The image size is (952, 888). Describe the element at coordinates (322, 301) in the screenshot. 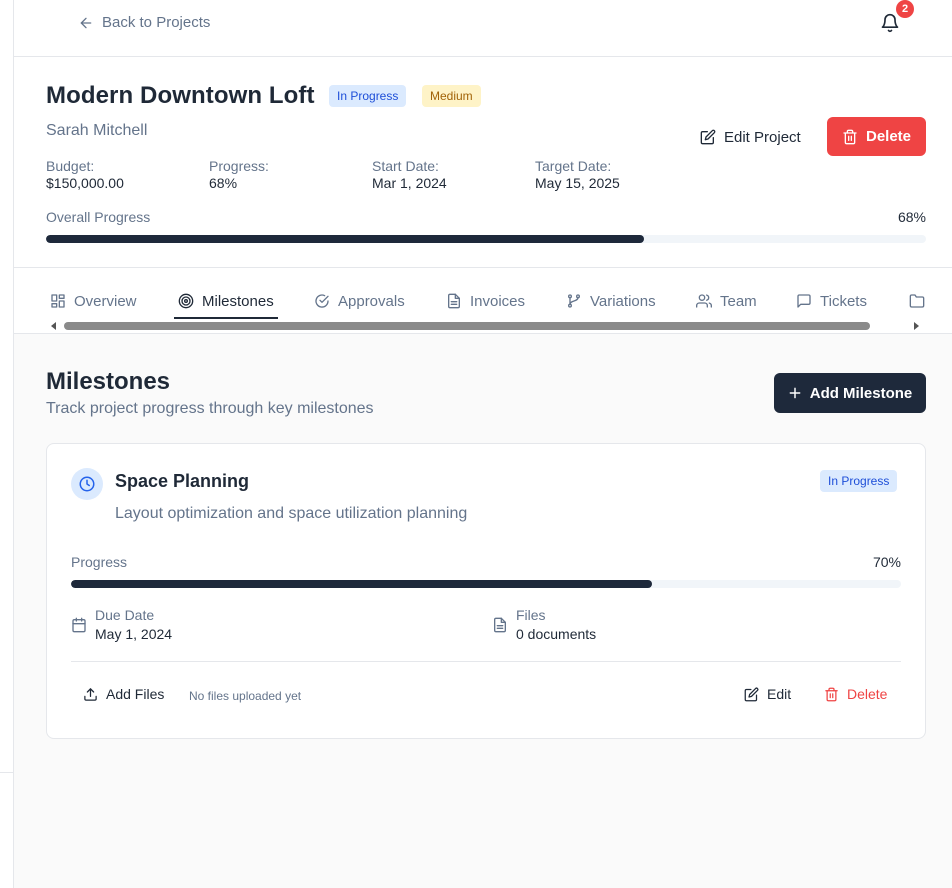

I see `check-circle-icon` at that location.